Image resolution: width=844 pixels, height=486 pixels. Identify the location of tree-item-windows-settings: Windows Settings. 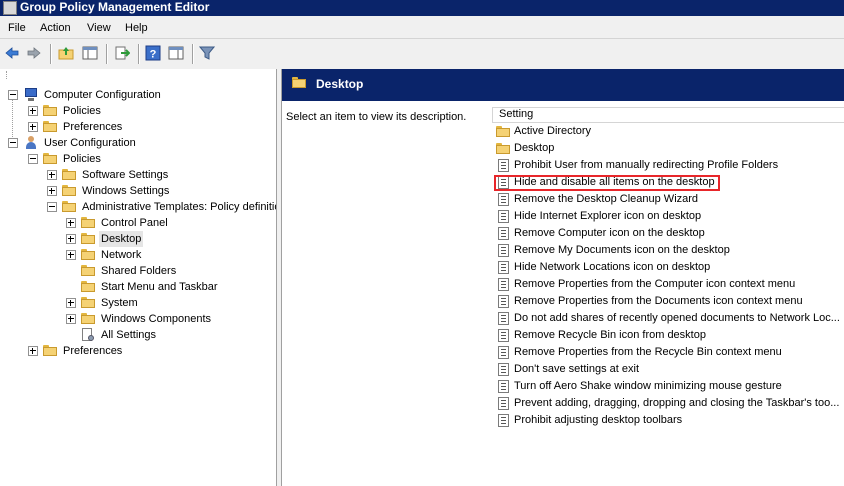
(138, 191).